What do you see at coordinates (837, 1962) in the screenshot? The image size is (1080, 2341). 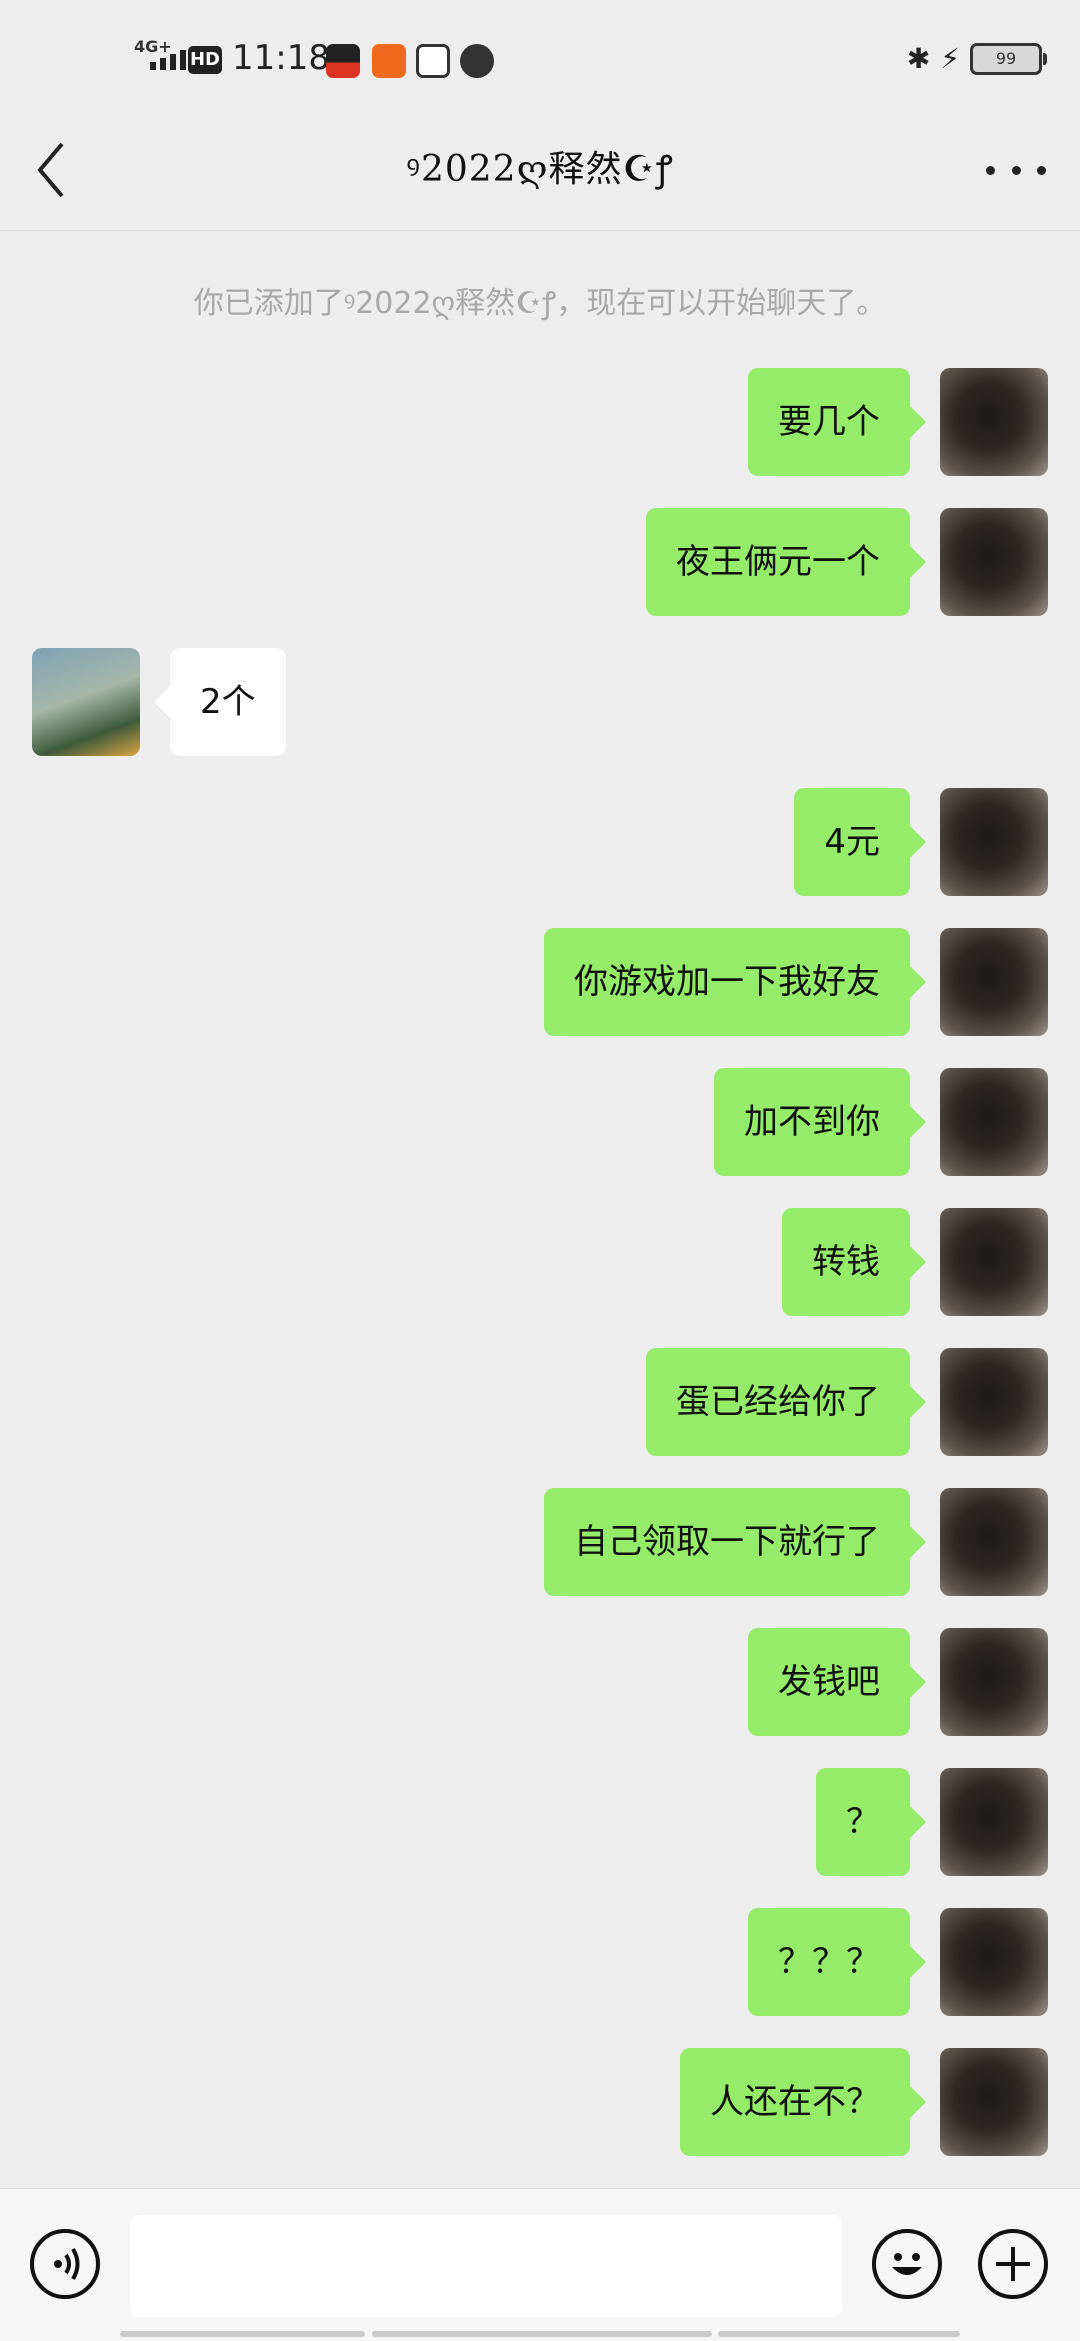 I see `my-message-bubble: ？？？` at bounding box center [837, 1962].